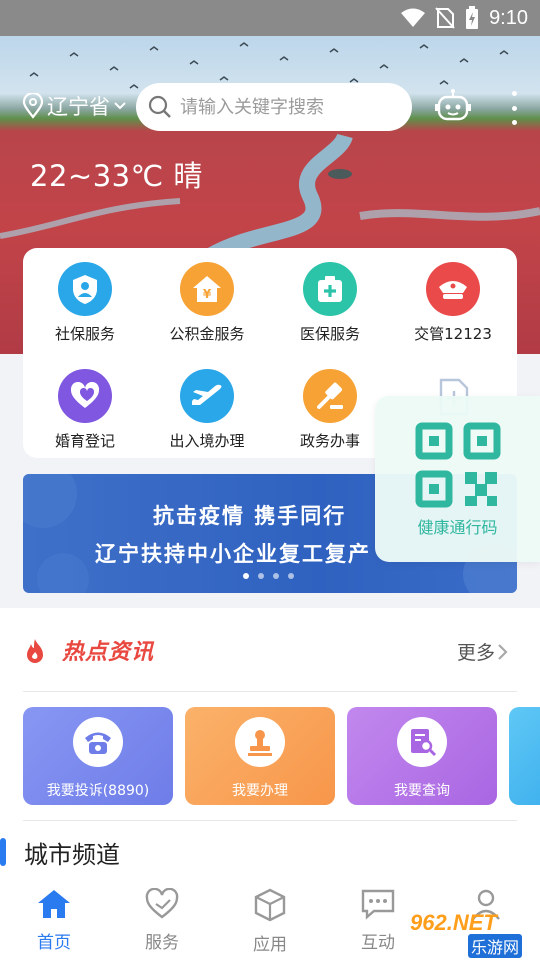 Image resolution: width=540 pixels, height=960 pixels. I want to click on complaint-button: 我要投诉(8890), so click(98, 756).